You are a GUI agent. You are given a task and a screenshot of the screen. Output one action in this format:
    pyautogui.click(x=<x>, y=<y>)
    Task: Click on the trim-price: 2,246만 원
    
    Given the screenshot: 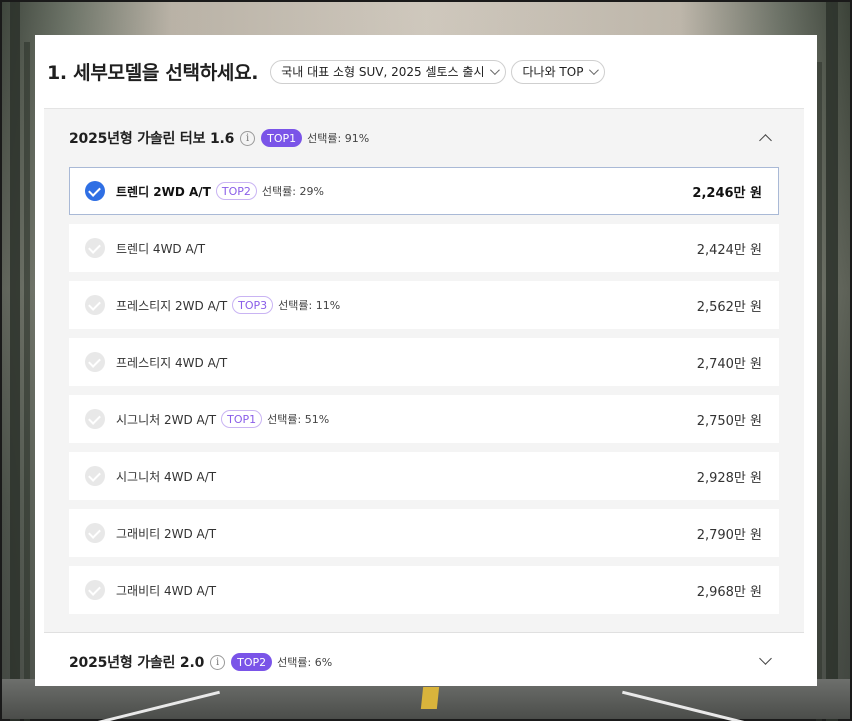 What is the action you would take?
    pyautogui.click(x=727, y=193)
    